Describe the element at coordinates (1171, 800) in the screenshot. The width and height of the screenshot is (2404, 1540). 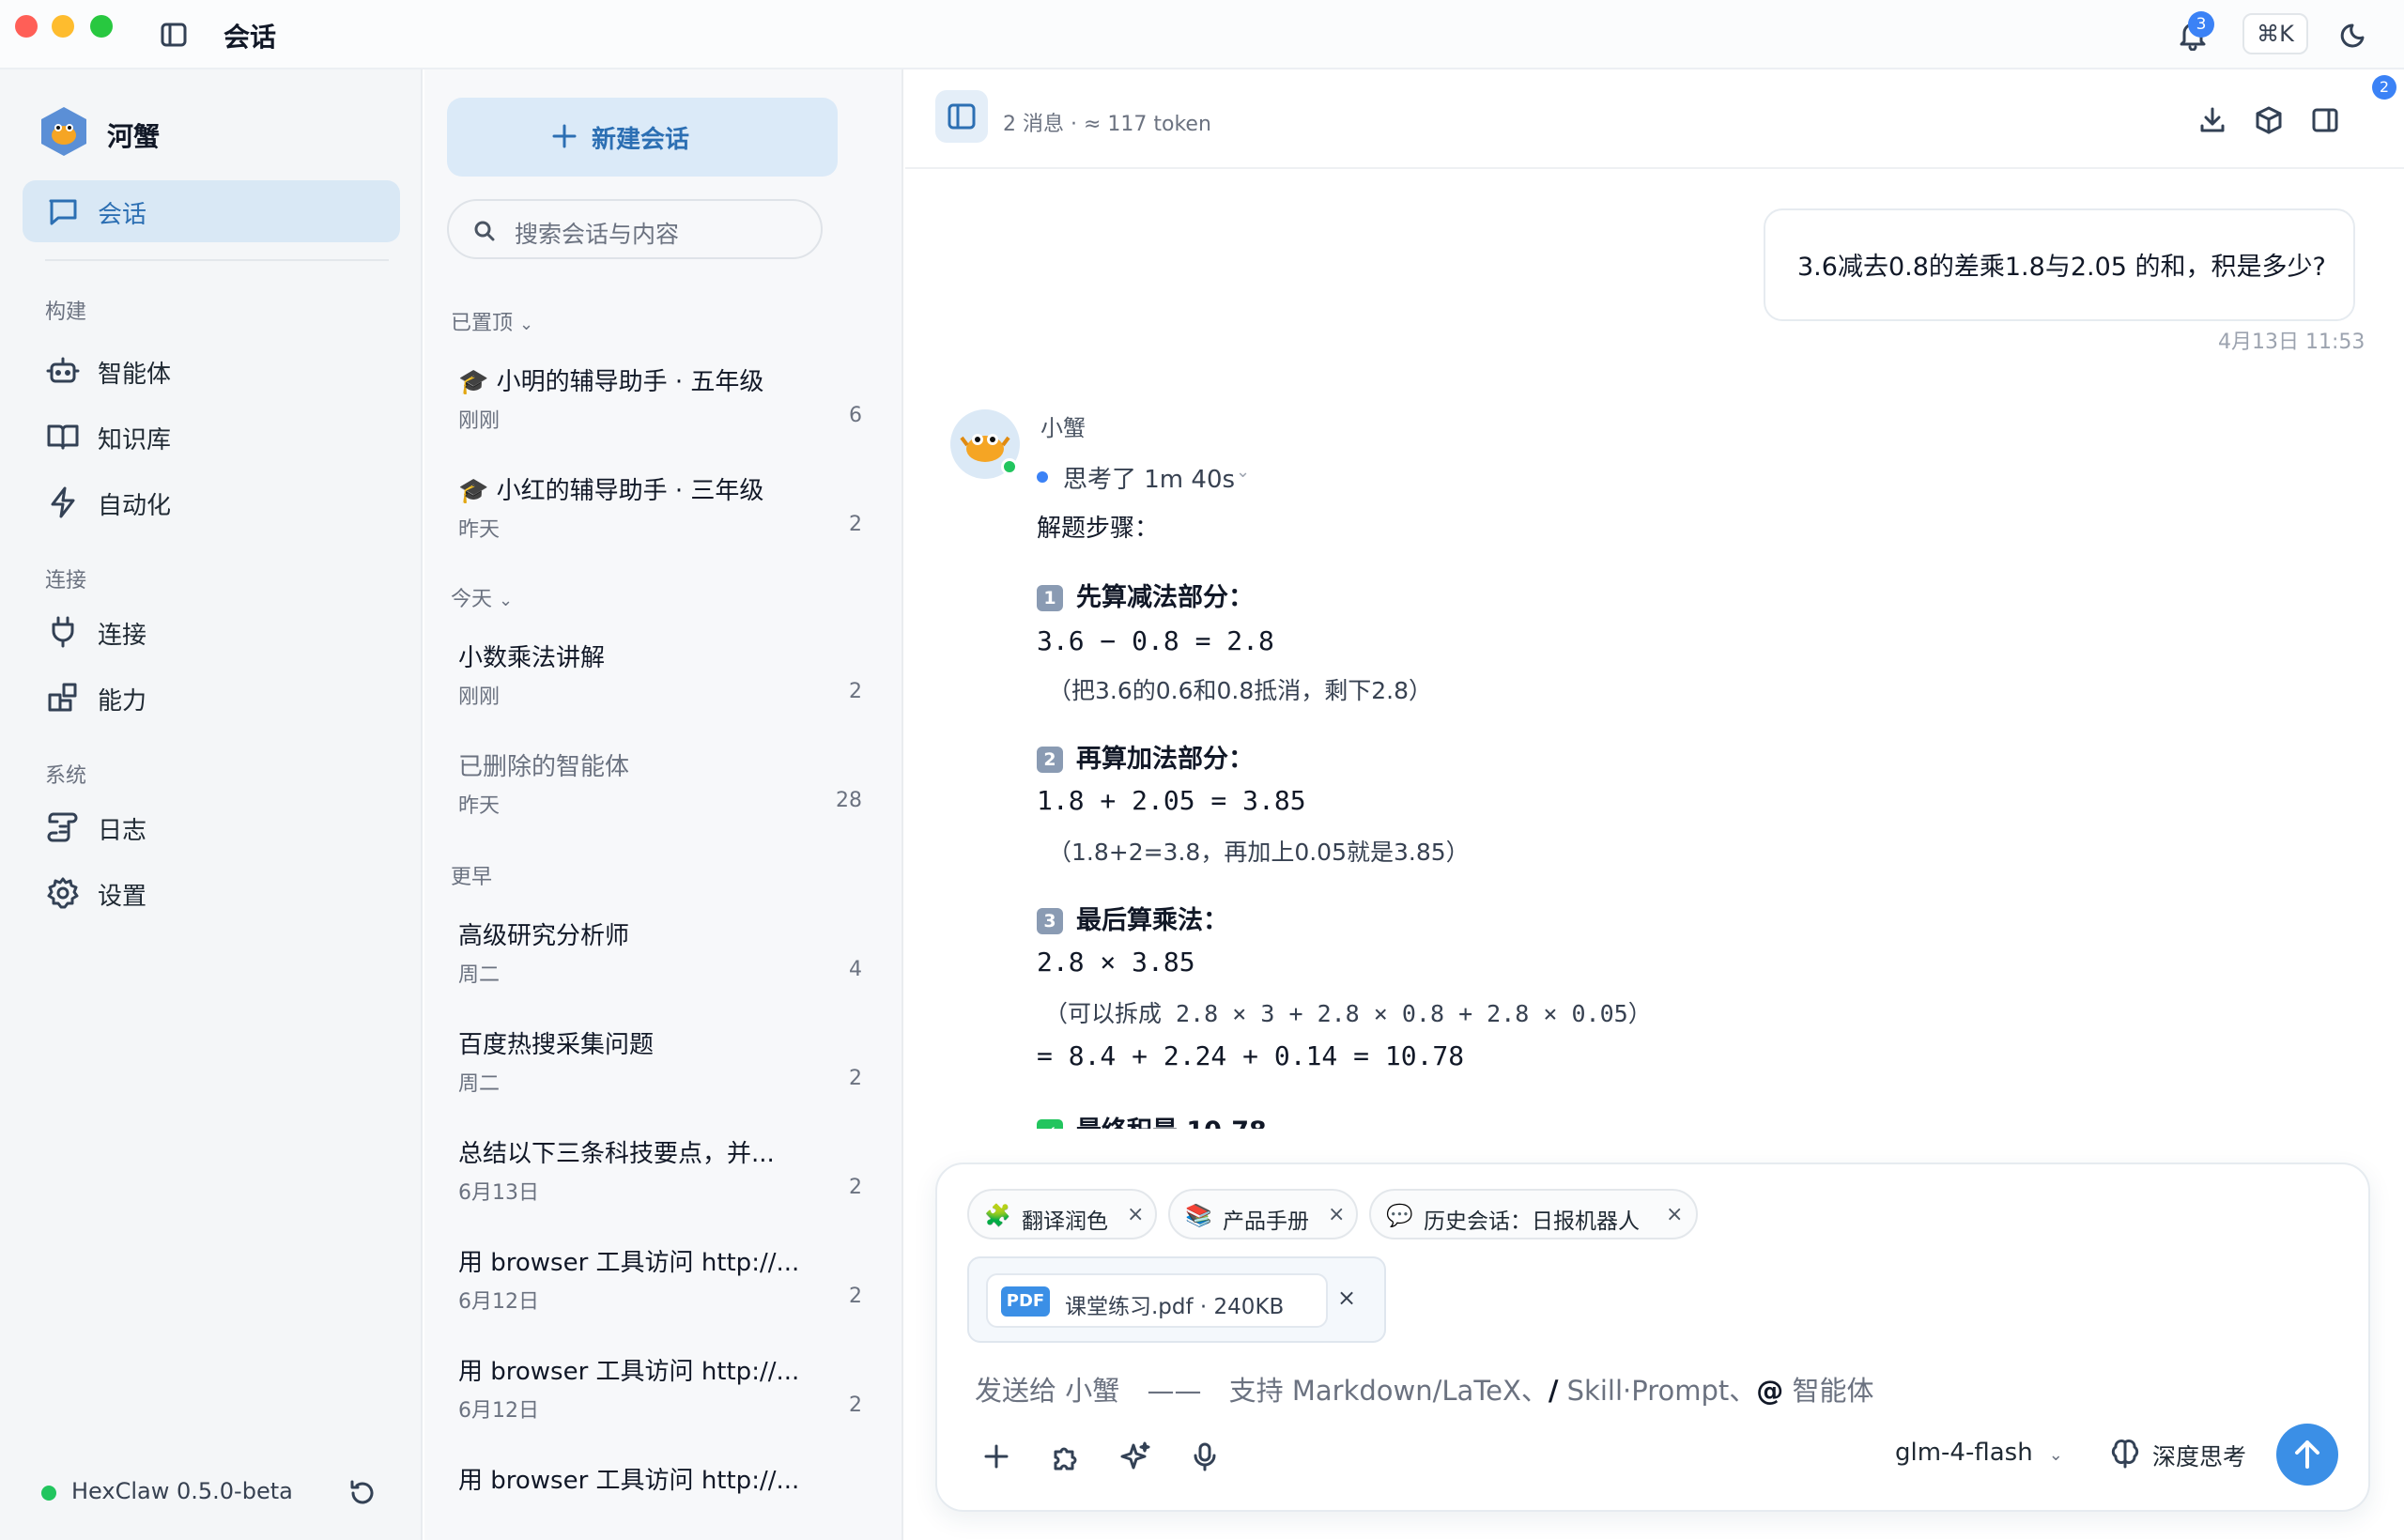
I see `step-equation: 1.8 + 2.05 = 3.85` at that location.